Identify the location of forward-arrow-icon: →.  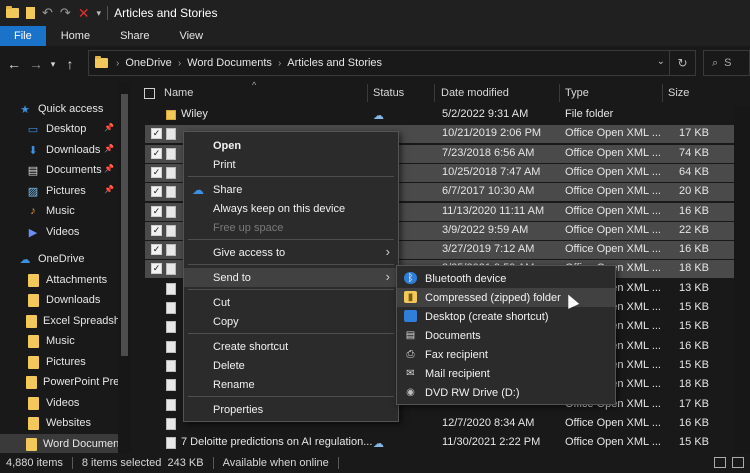
(36, 64).